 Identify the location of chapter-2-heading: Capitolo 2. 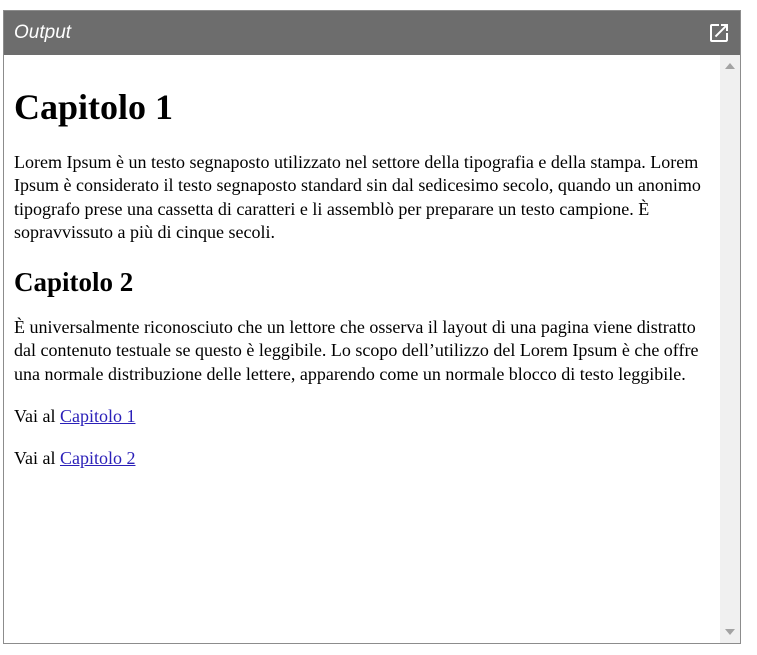
(74, 282).